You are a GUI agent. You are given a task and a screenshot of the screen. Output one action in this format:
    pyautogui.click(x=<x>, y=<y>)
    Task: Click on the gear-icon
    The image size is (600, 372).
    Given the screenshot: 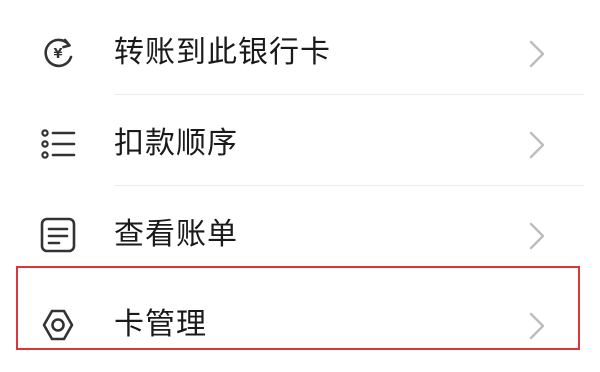 What is the action you would take?
    pyautogui.click(x=58, y=325)
    